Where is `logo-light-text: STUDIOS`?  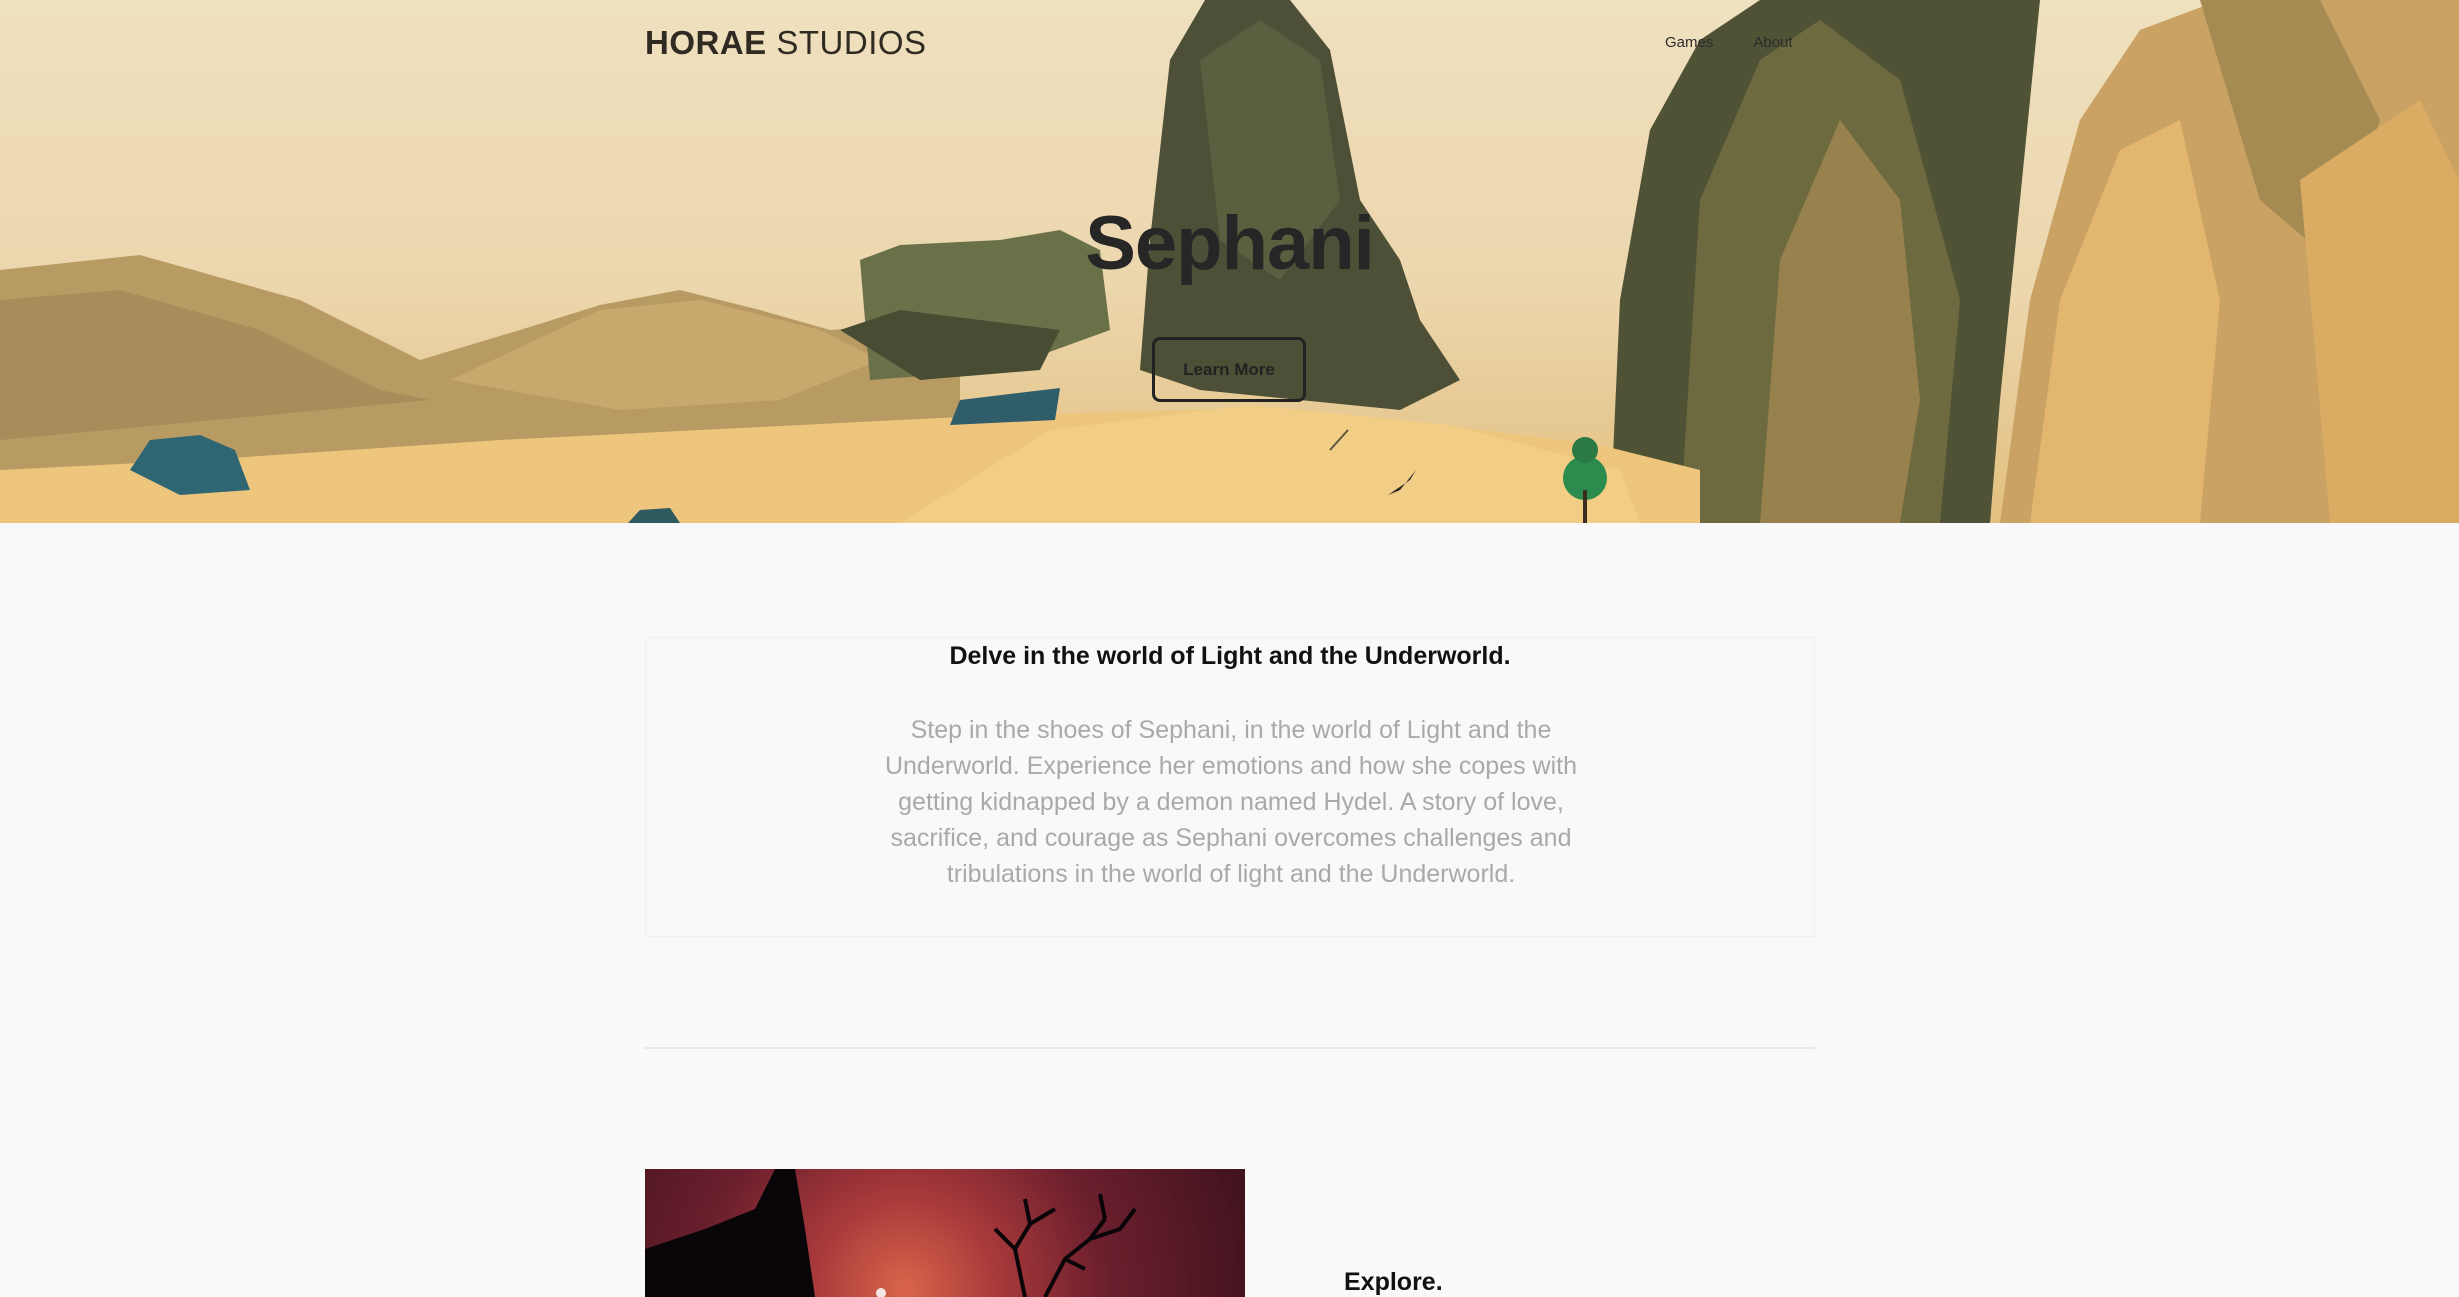
logo-light-text: STUDIOS is located at coordinates (851, 42).